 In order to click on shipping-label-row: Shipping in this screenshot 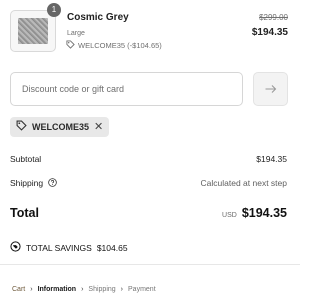, I will do `click(34, 183)`.